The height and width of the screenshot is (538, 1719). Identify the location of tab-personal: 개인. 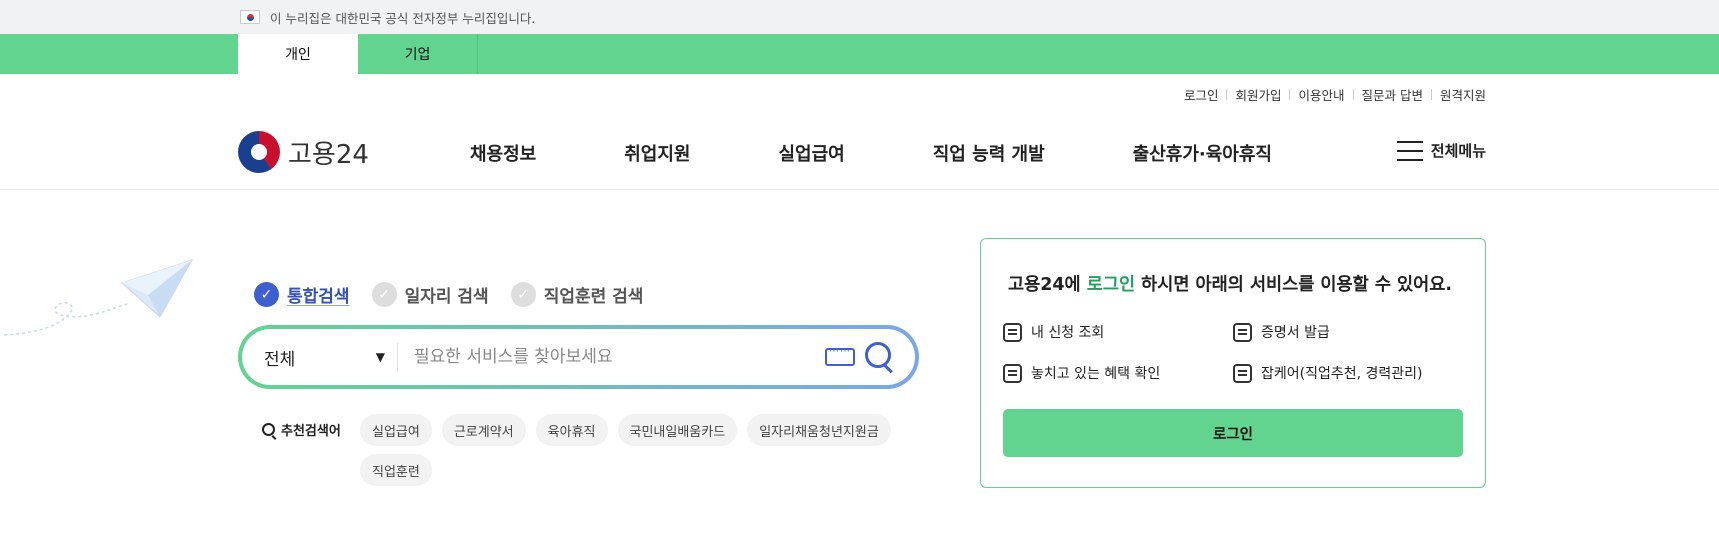
(298, 54).